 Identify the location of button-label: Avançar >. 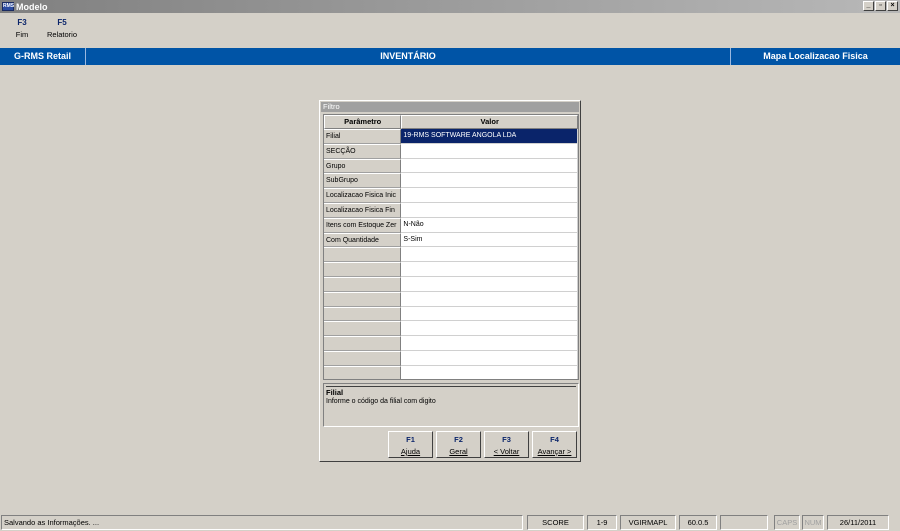
(554, 451).